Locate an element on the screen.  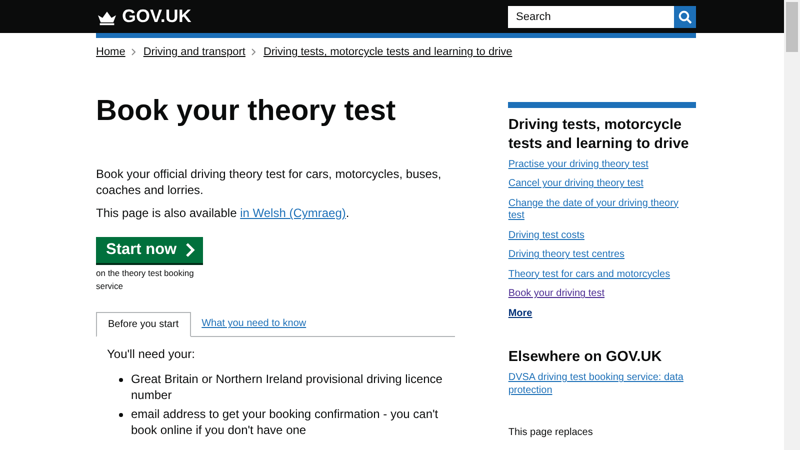
search-icon is located at coordinates (685, 17).